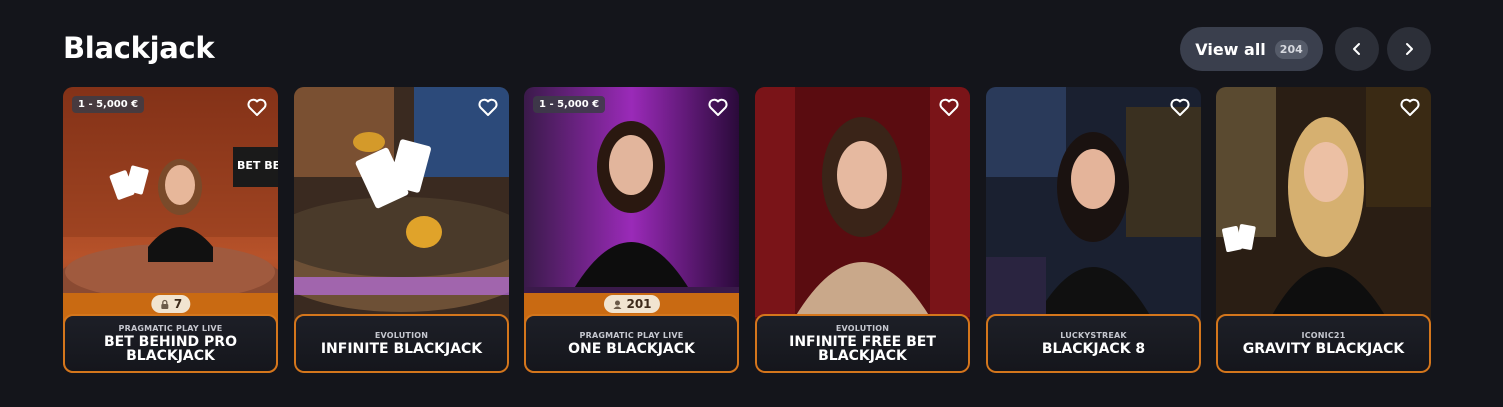 The image size is (1503, 407). I want to click on carousel-next-button, so click(1409, 49).